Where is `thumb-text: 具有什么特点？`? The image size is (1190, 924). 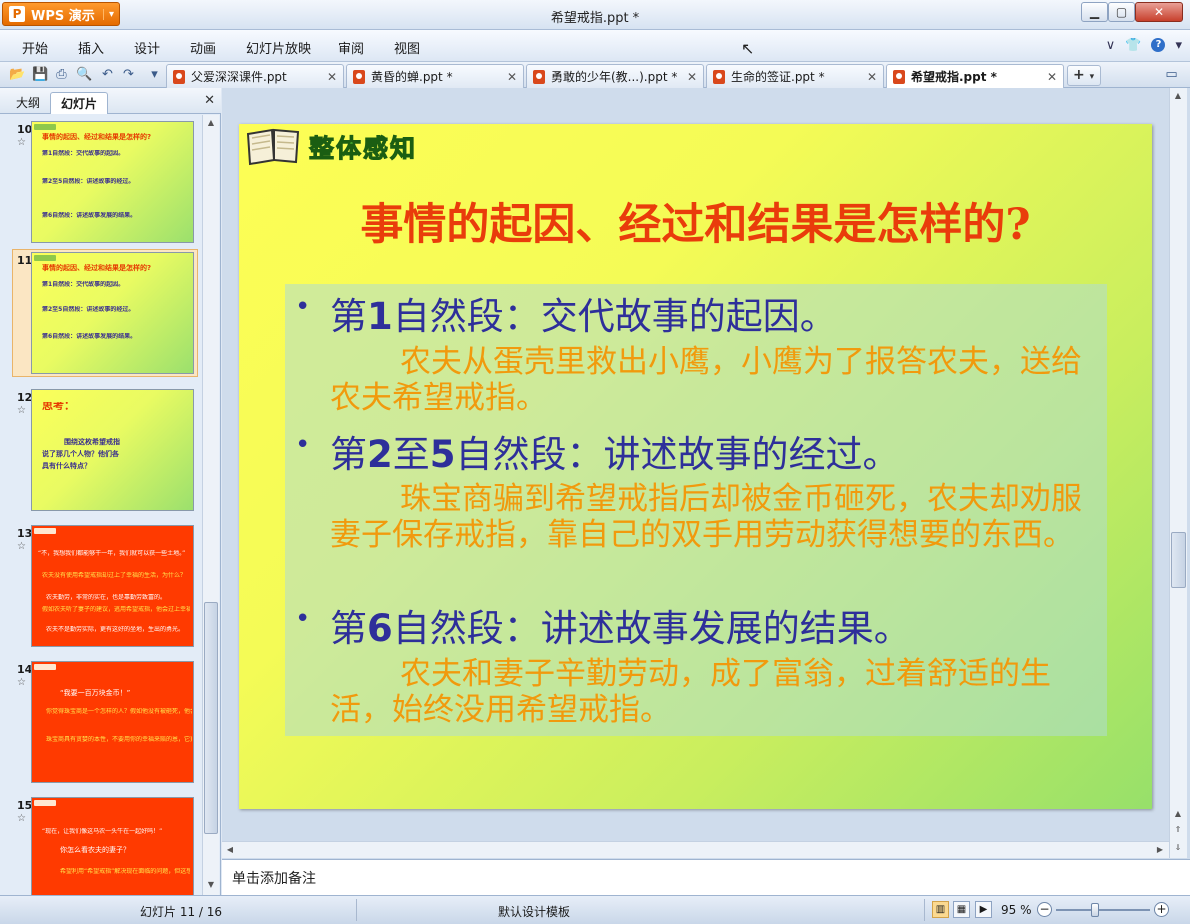 thumb-text: 具有什么特点？ is located at coordinates (66, 466).